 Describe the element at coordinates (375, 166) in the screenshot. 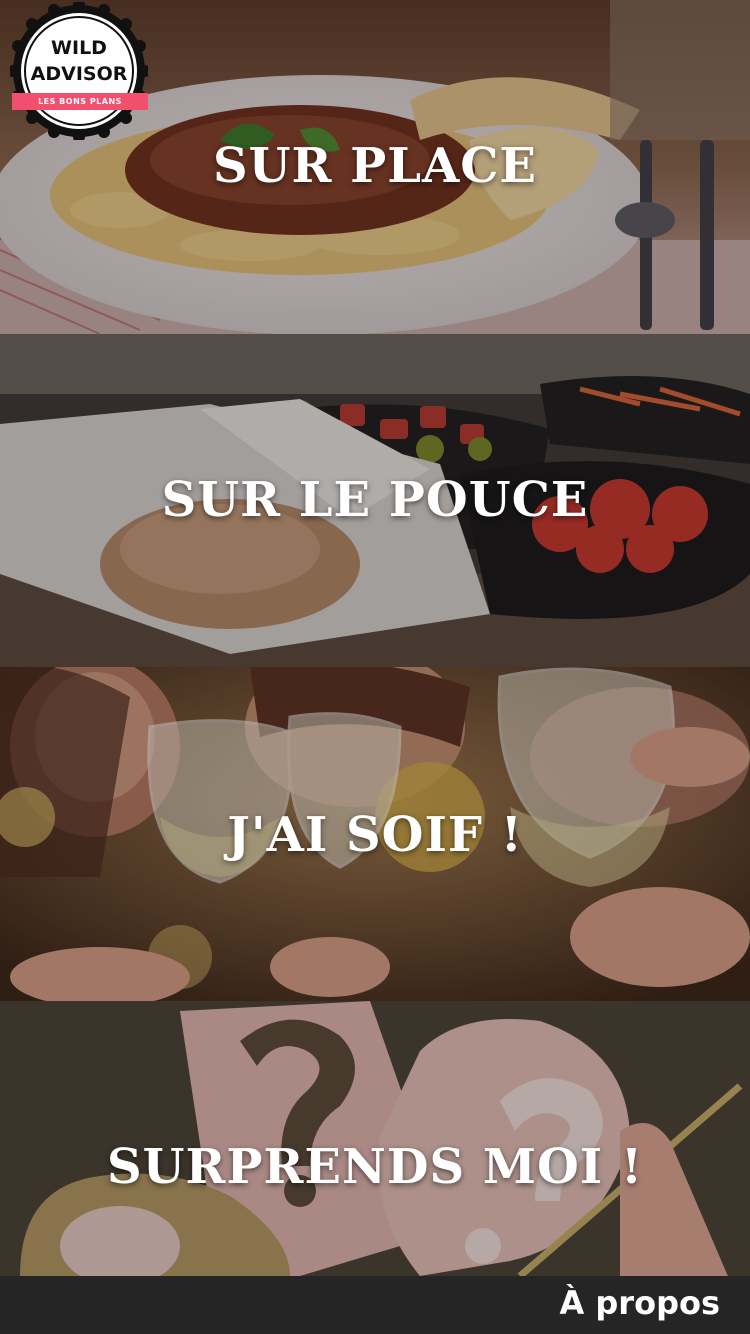

I see `category-label: SUR PLACE` at that location.